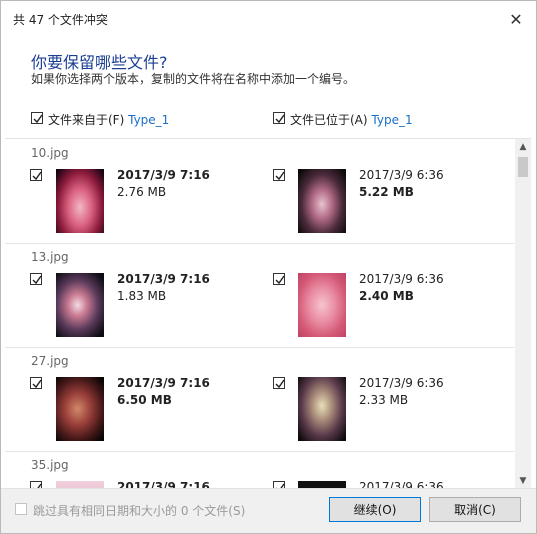 This screenshot has width=537, height=534. Describe the element at coordinates (50, 257) in the screenshot. I see `file-name: 13.jpg` at that location.